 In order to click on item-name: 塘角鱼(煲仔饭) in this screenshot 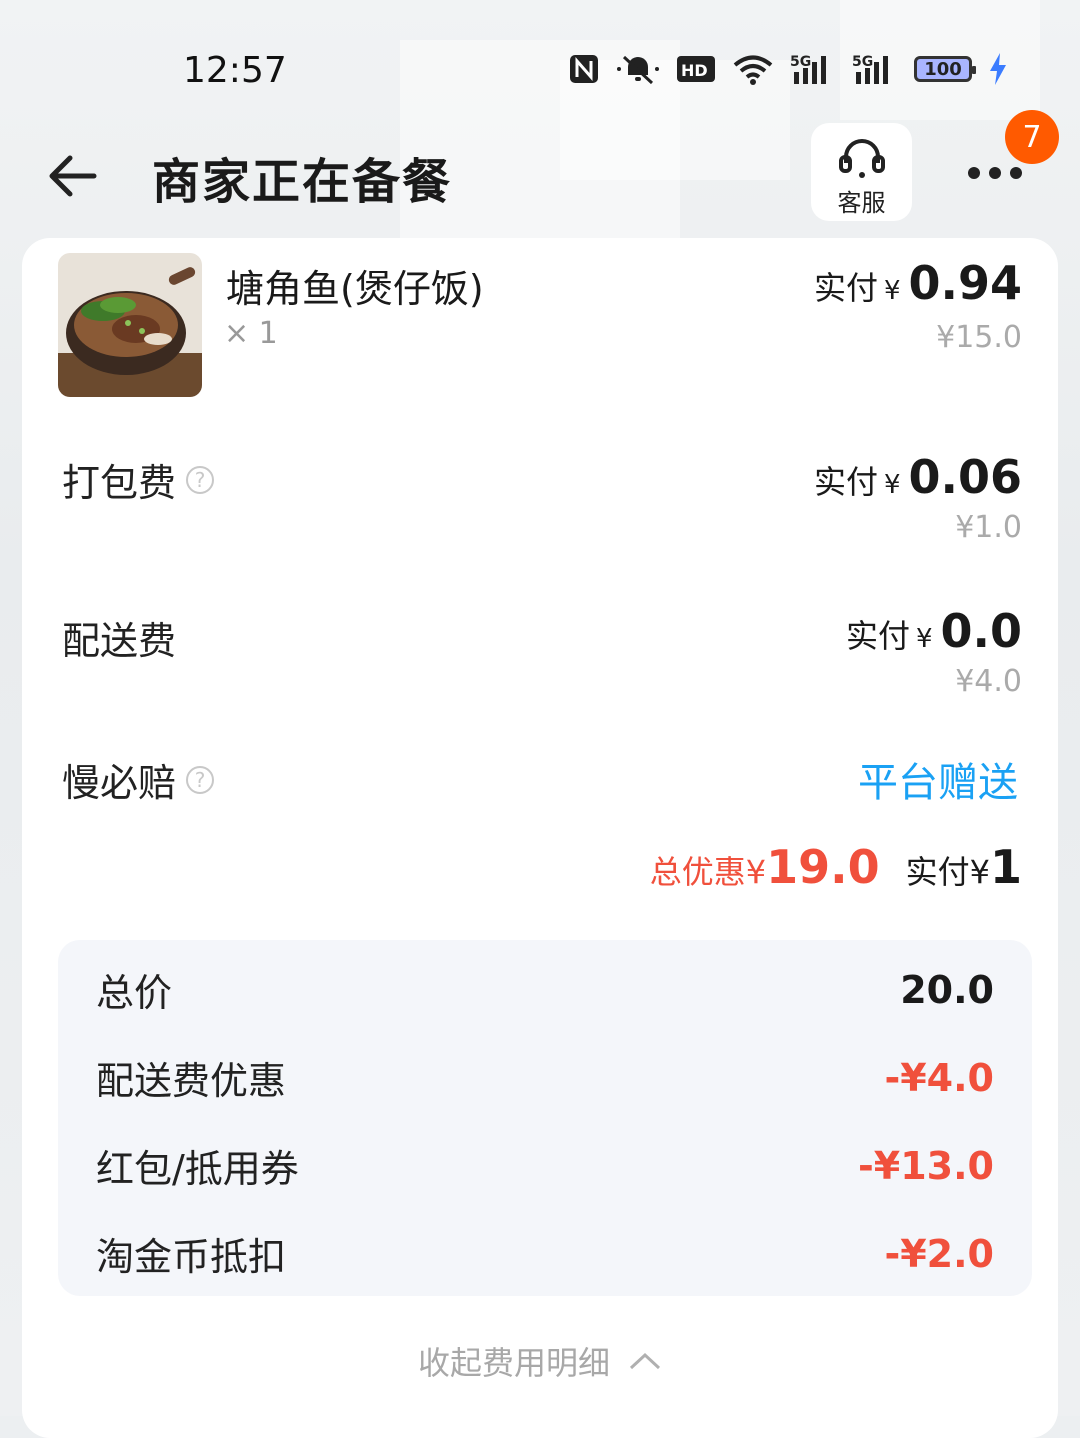, I will do `click(355, 289)`.